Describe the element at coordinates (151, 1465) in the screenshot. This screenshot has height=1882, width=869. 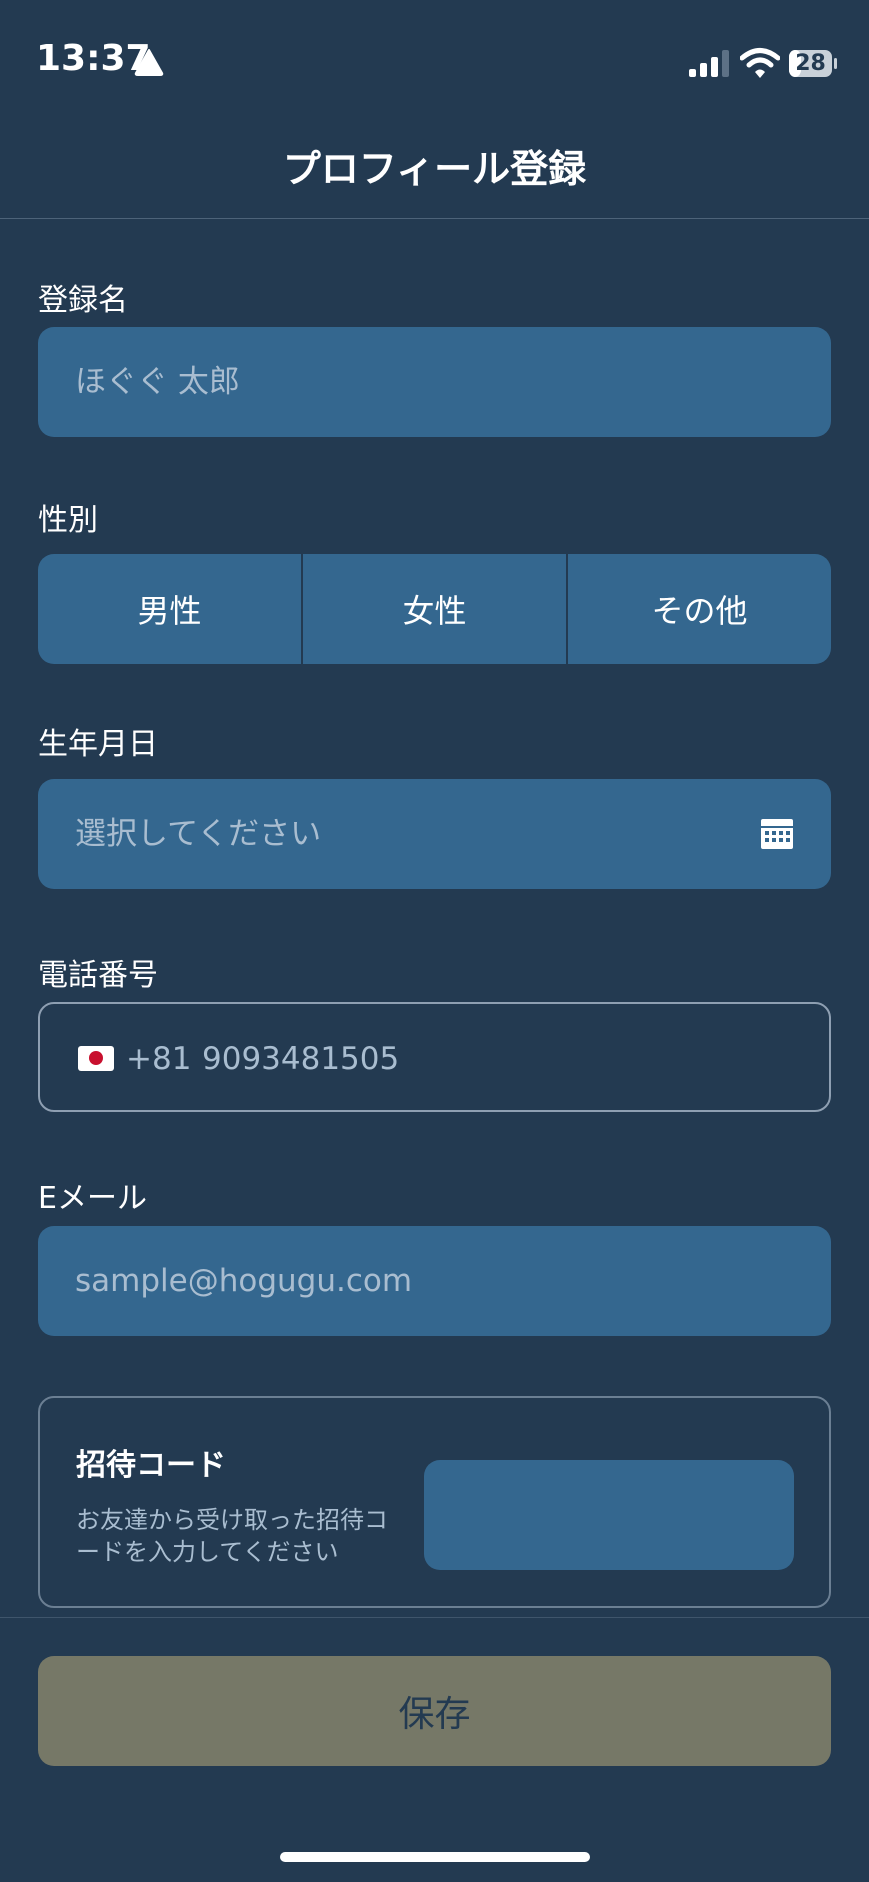
I see `invite-code-title: 招待コード` at that location.